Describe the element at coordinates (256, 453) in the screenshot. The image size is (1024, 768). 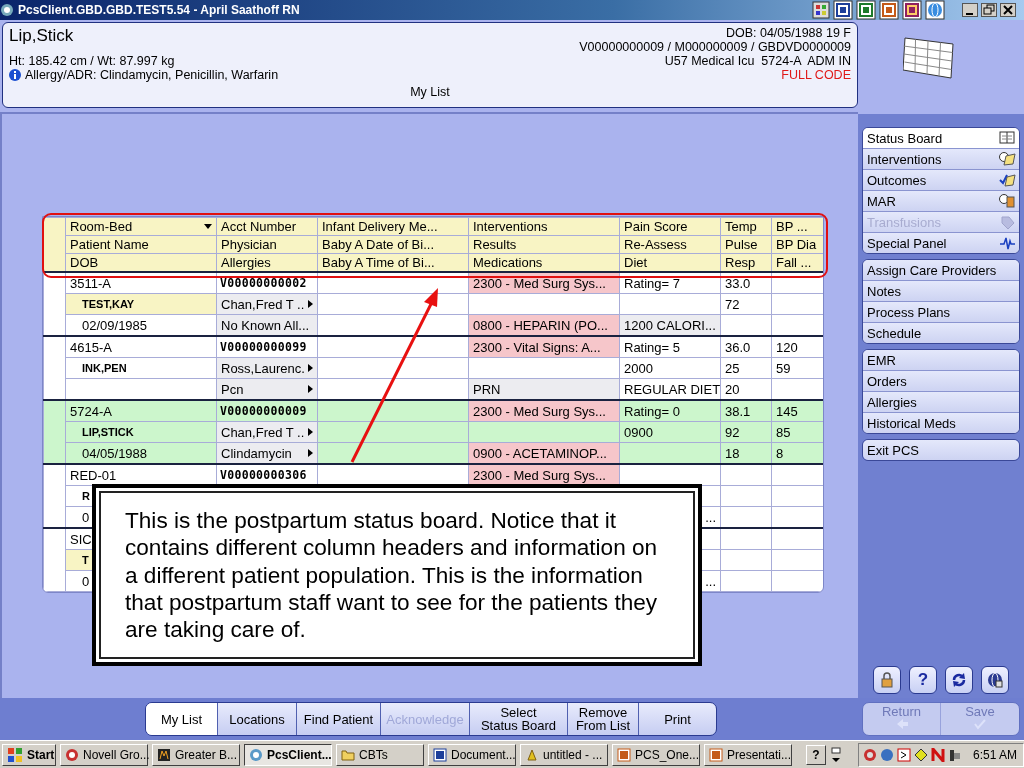
I see `cell-text: Clindamycin` at that location.